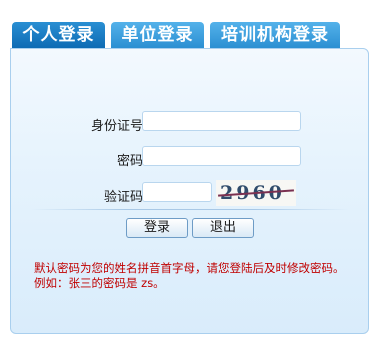 The image size is (381, 344). What do you see at coordinates (190, 209) in the screenshot?
I see `form-divider` at bounding box center [190, 209].